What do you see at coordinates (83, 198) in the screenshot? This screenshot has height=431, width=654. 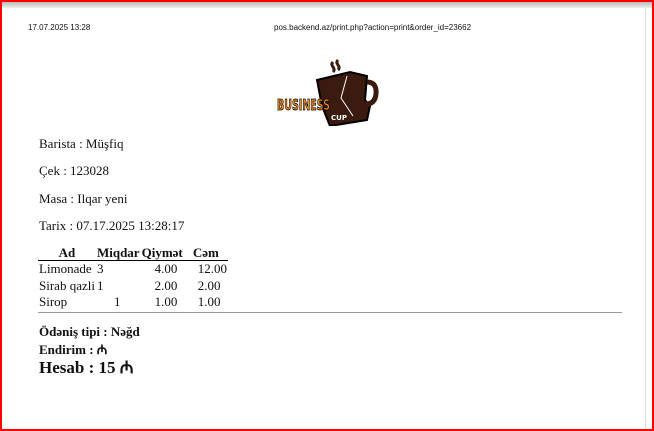 I see `table-line: Masa : Ilqar yeni` at bounding box center [83, 198].